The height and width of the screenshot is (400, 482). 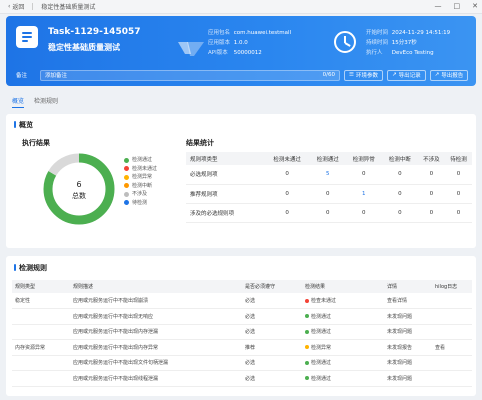 I want to click on document-icon, so click(x=27, y=37).